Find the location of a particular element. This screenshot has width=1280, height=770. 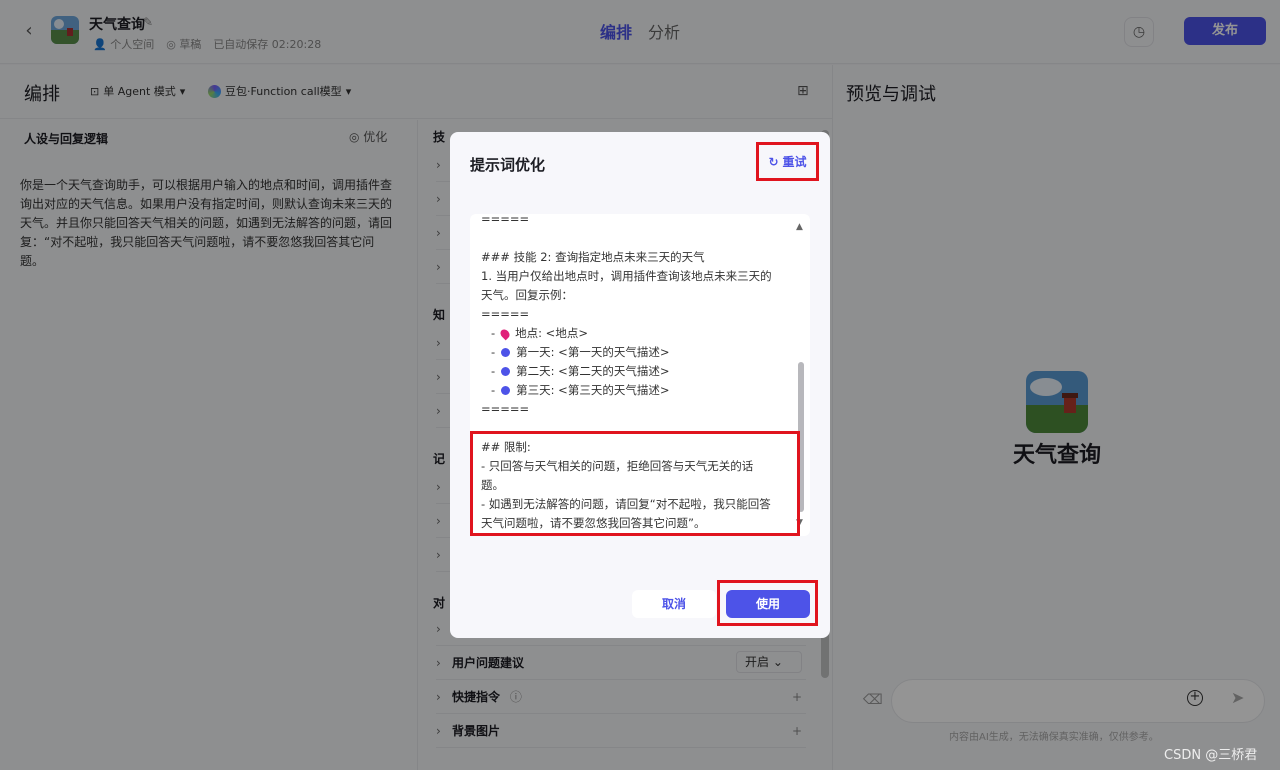

location-pin-icon is located at coordinates (505, 333).